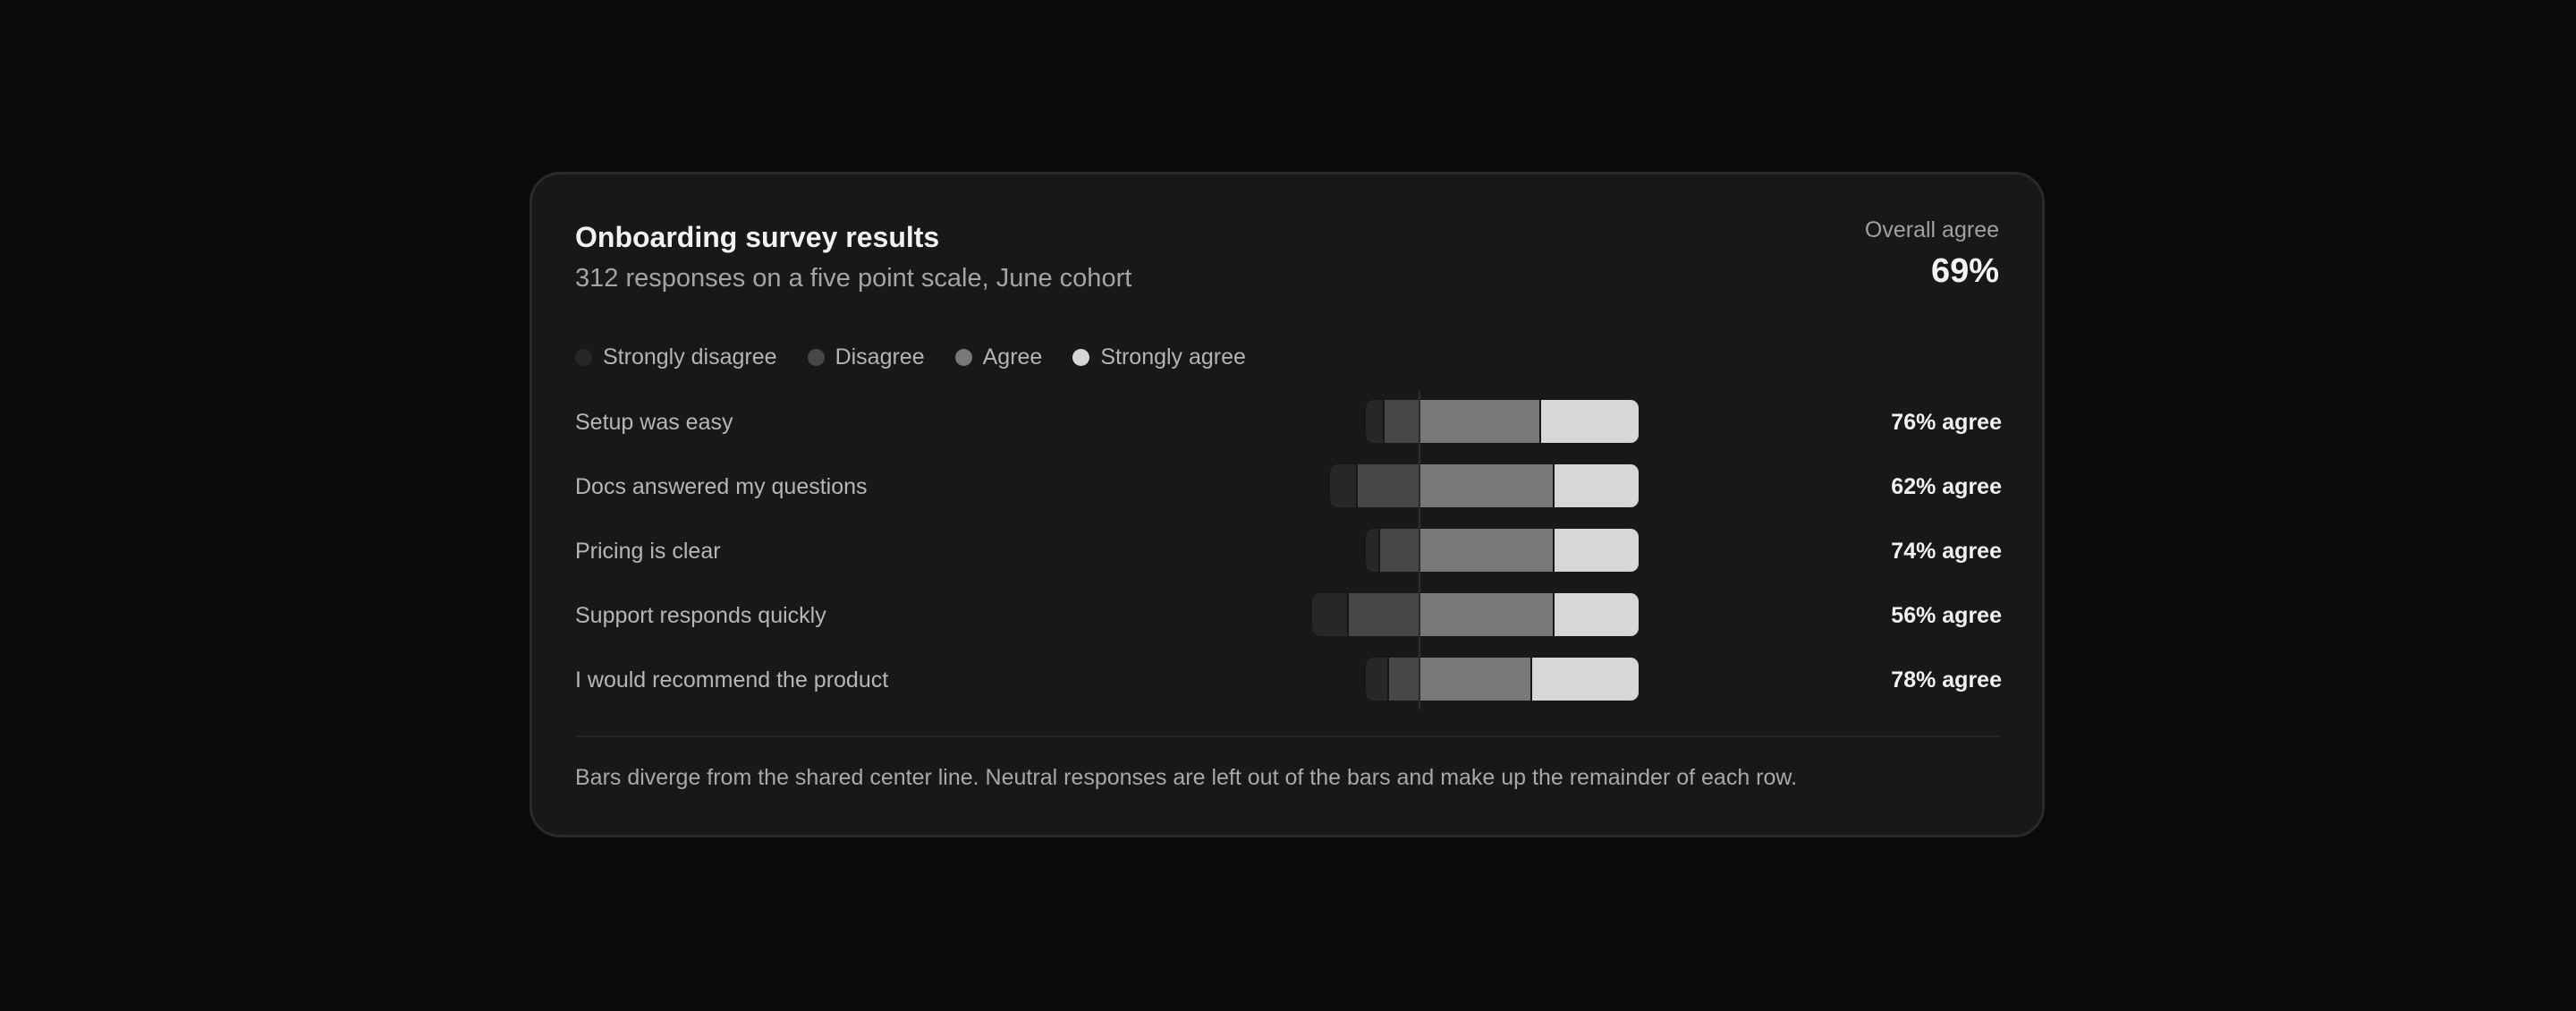 The width and height of the screenshot is (2576, 1011). I want to click on bar-segment-disagree-support-responds-quickly, so click(1383, 615).